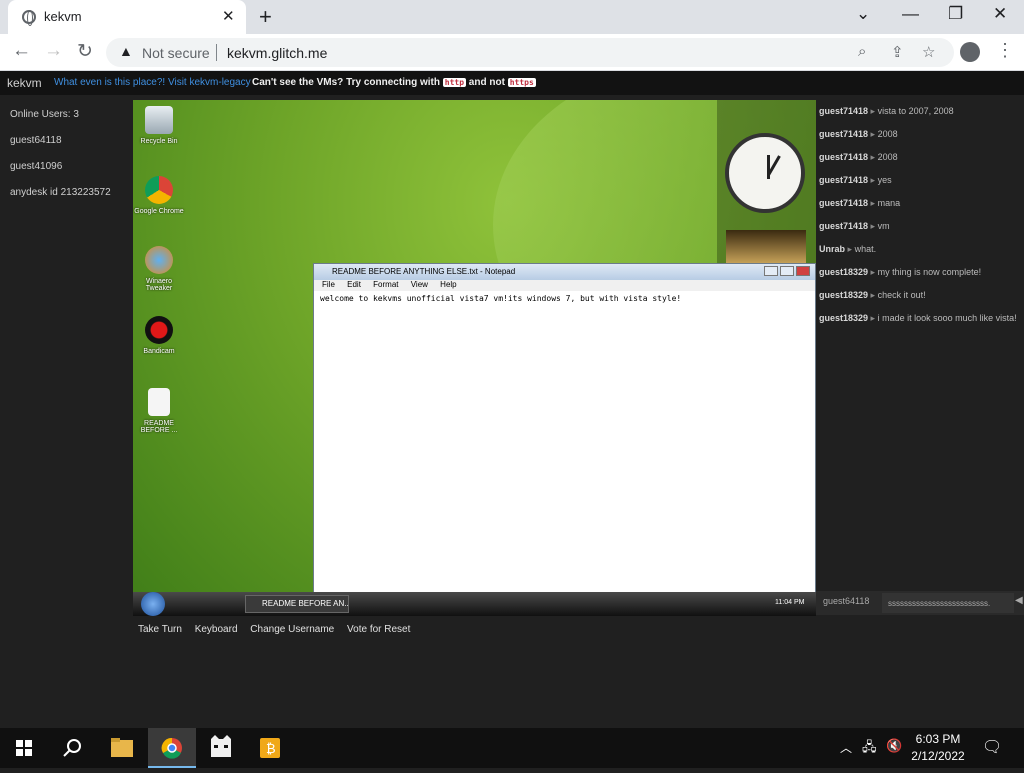 Image resolution: width=1024 pixels, height=773 pixels. What do you see at coordinates (766, 247) in the screenshot?
I see `slideshow-gadget` at bounding box center [766, 247].